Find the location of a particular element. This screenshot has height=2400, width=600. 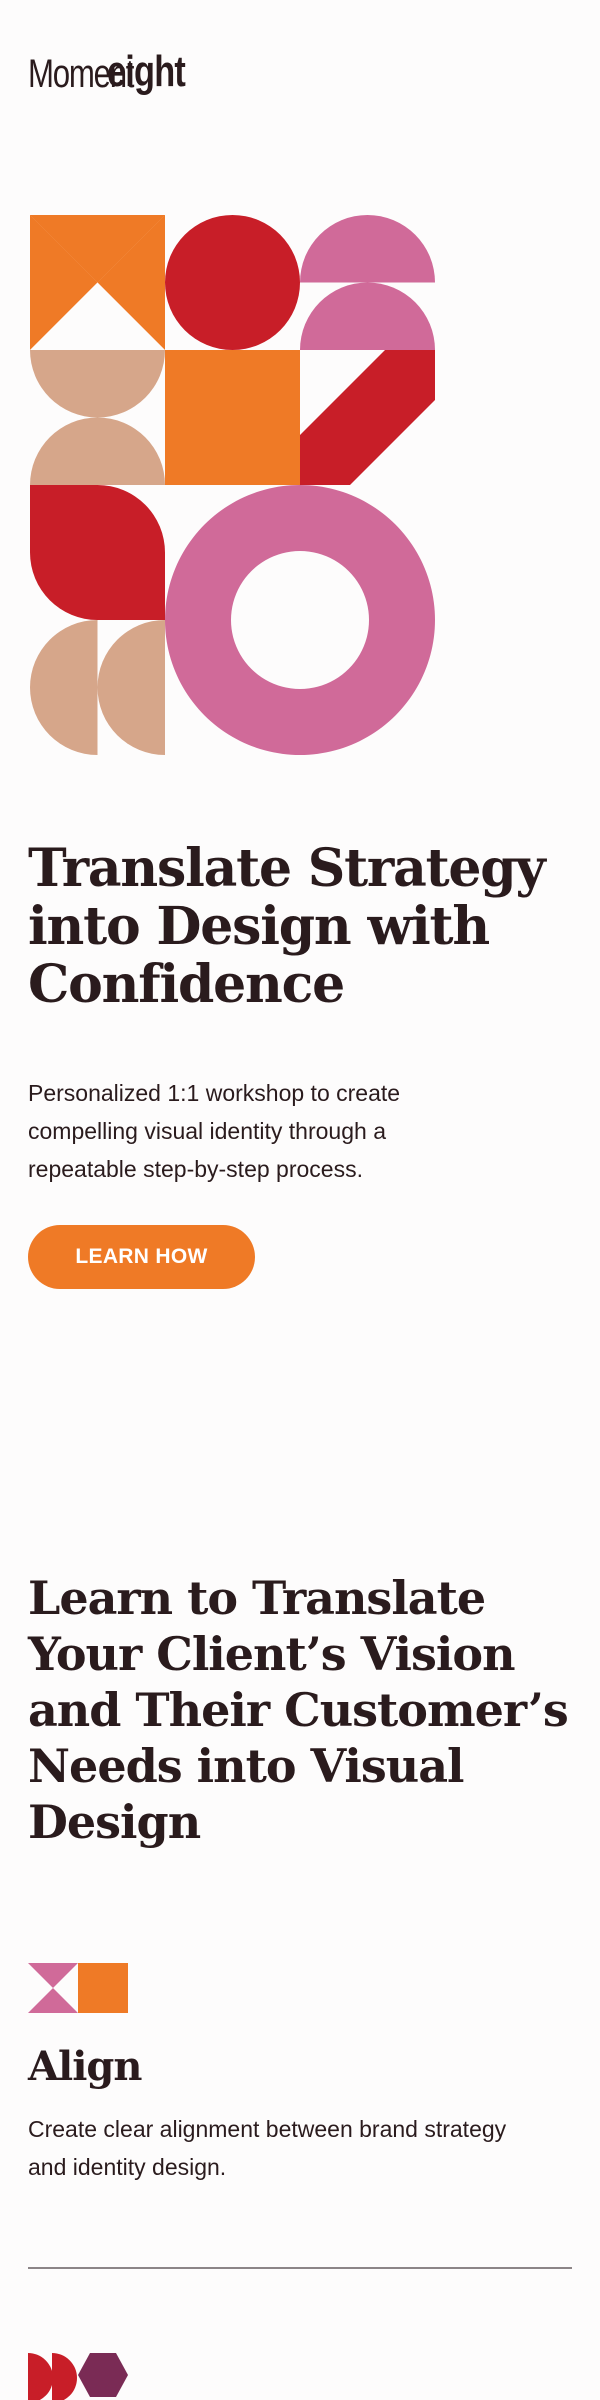

tan-half-circle-left is located at coordinates (64, 687).